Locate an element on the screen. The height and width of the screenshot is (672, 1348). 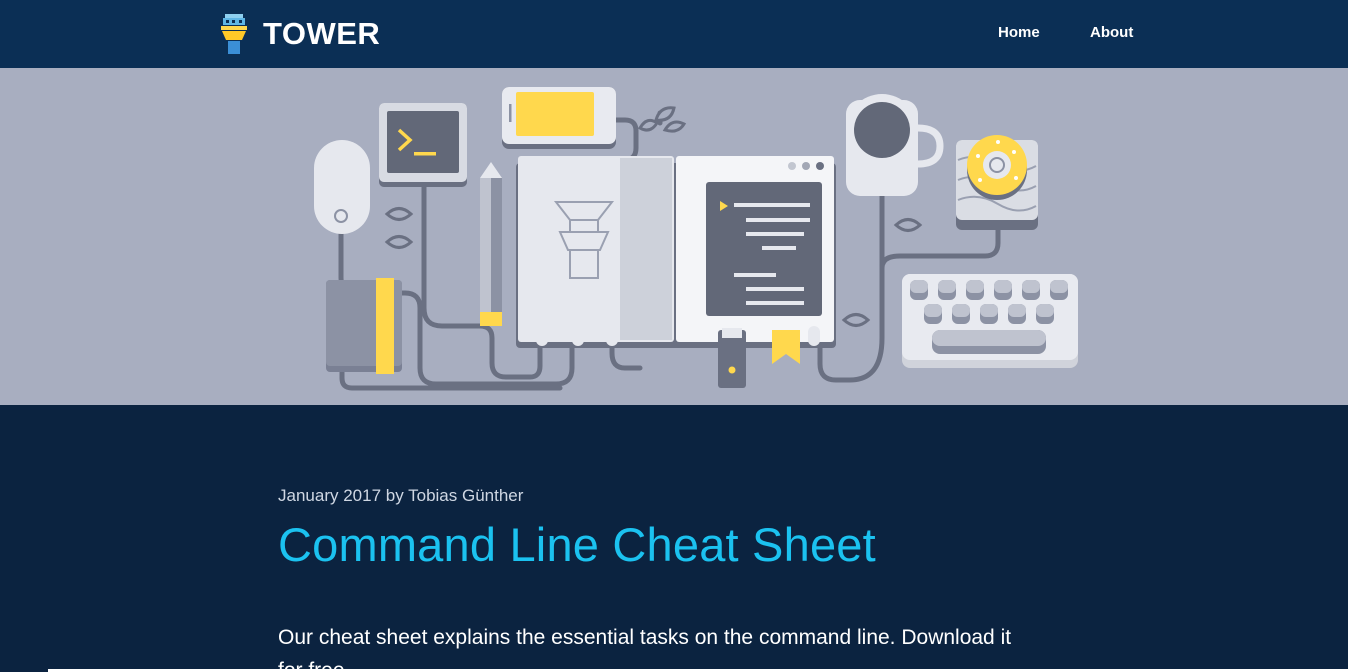
top-nav: TOWER Home About is located at coordinates (674, 34).